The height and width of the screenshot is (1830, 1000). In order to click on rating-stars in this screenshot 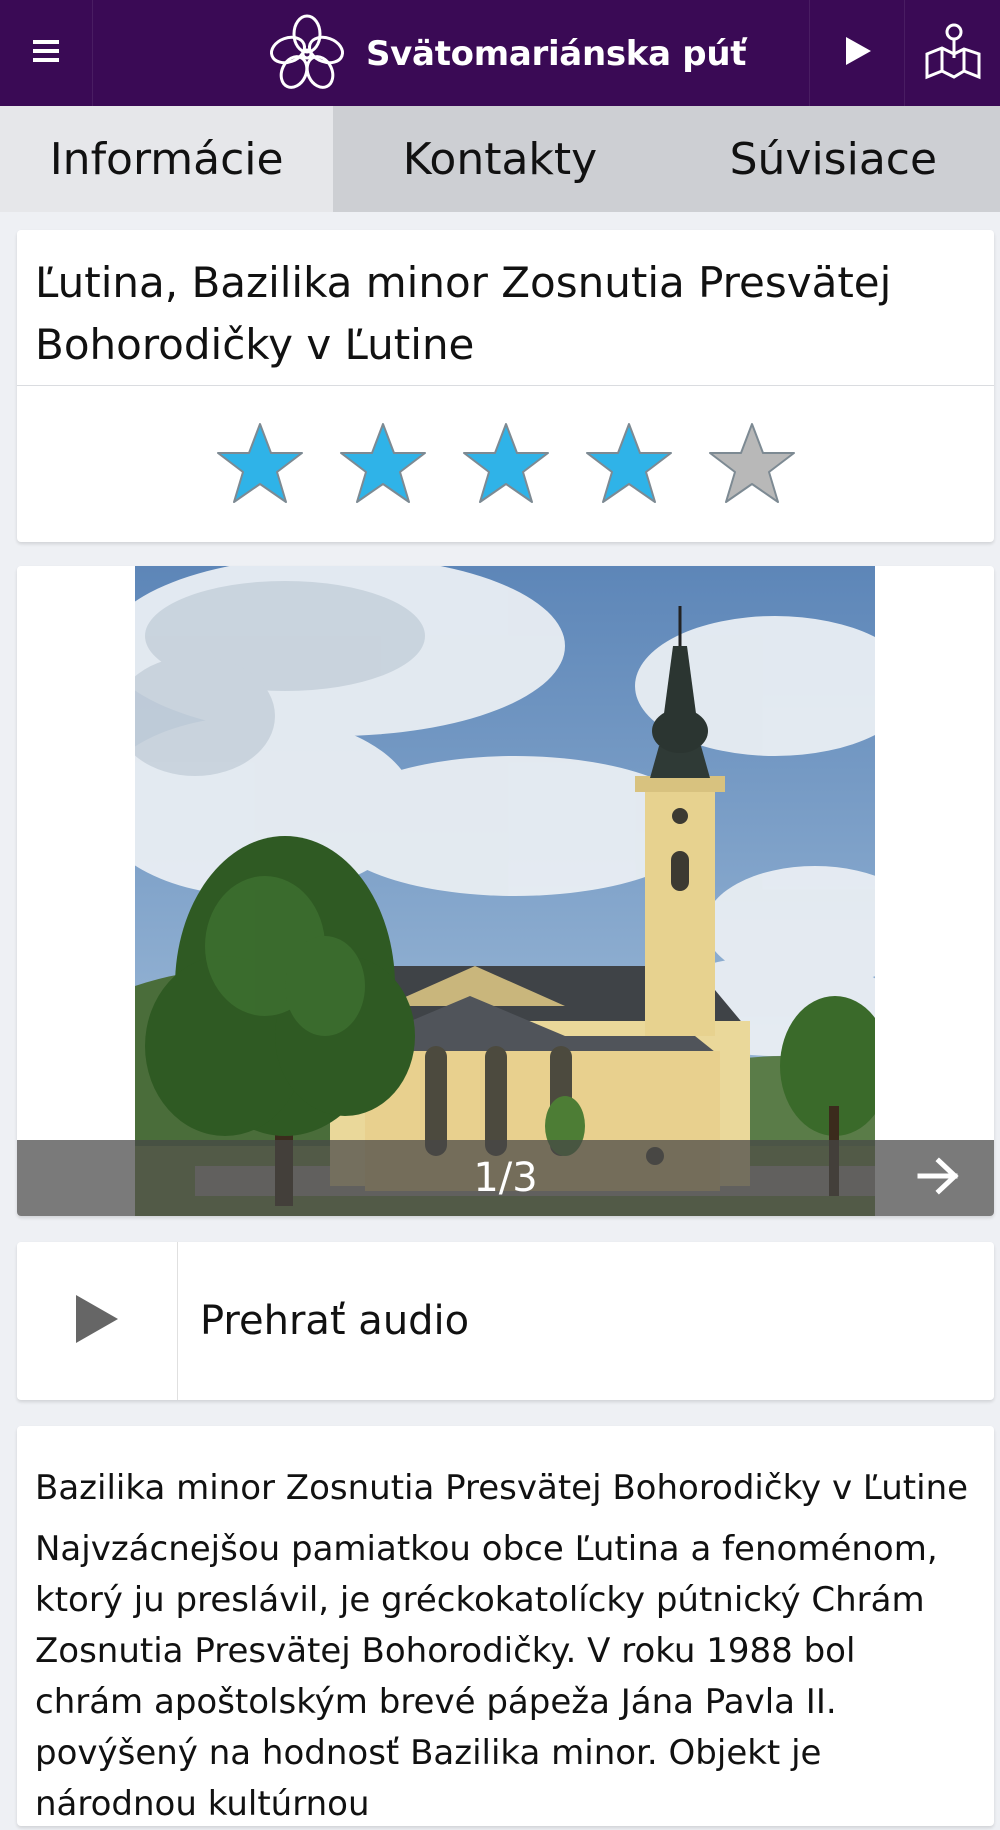, I will do `click(505, 470)`.